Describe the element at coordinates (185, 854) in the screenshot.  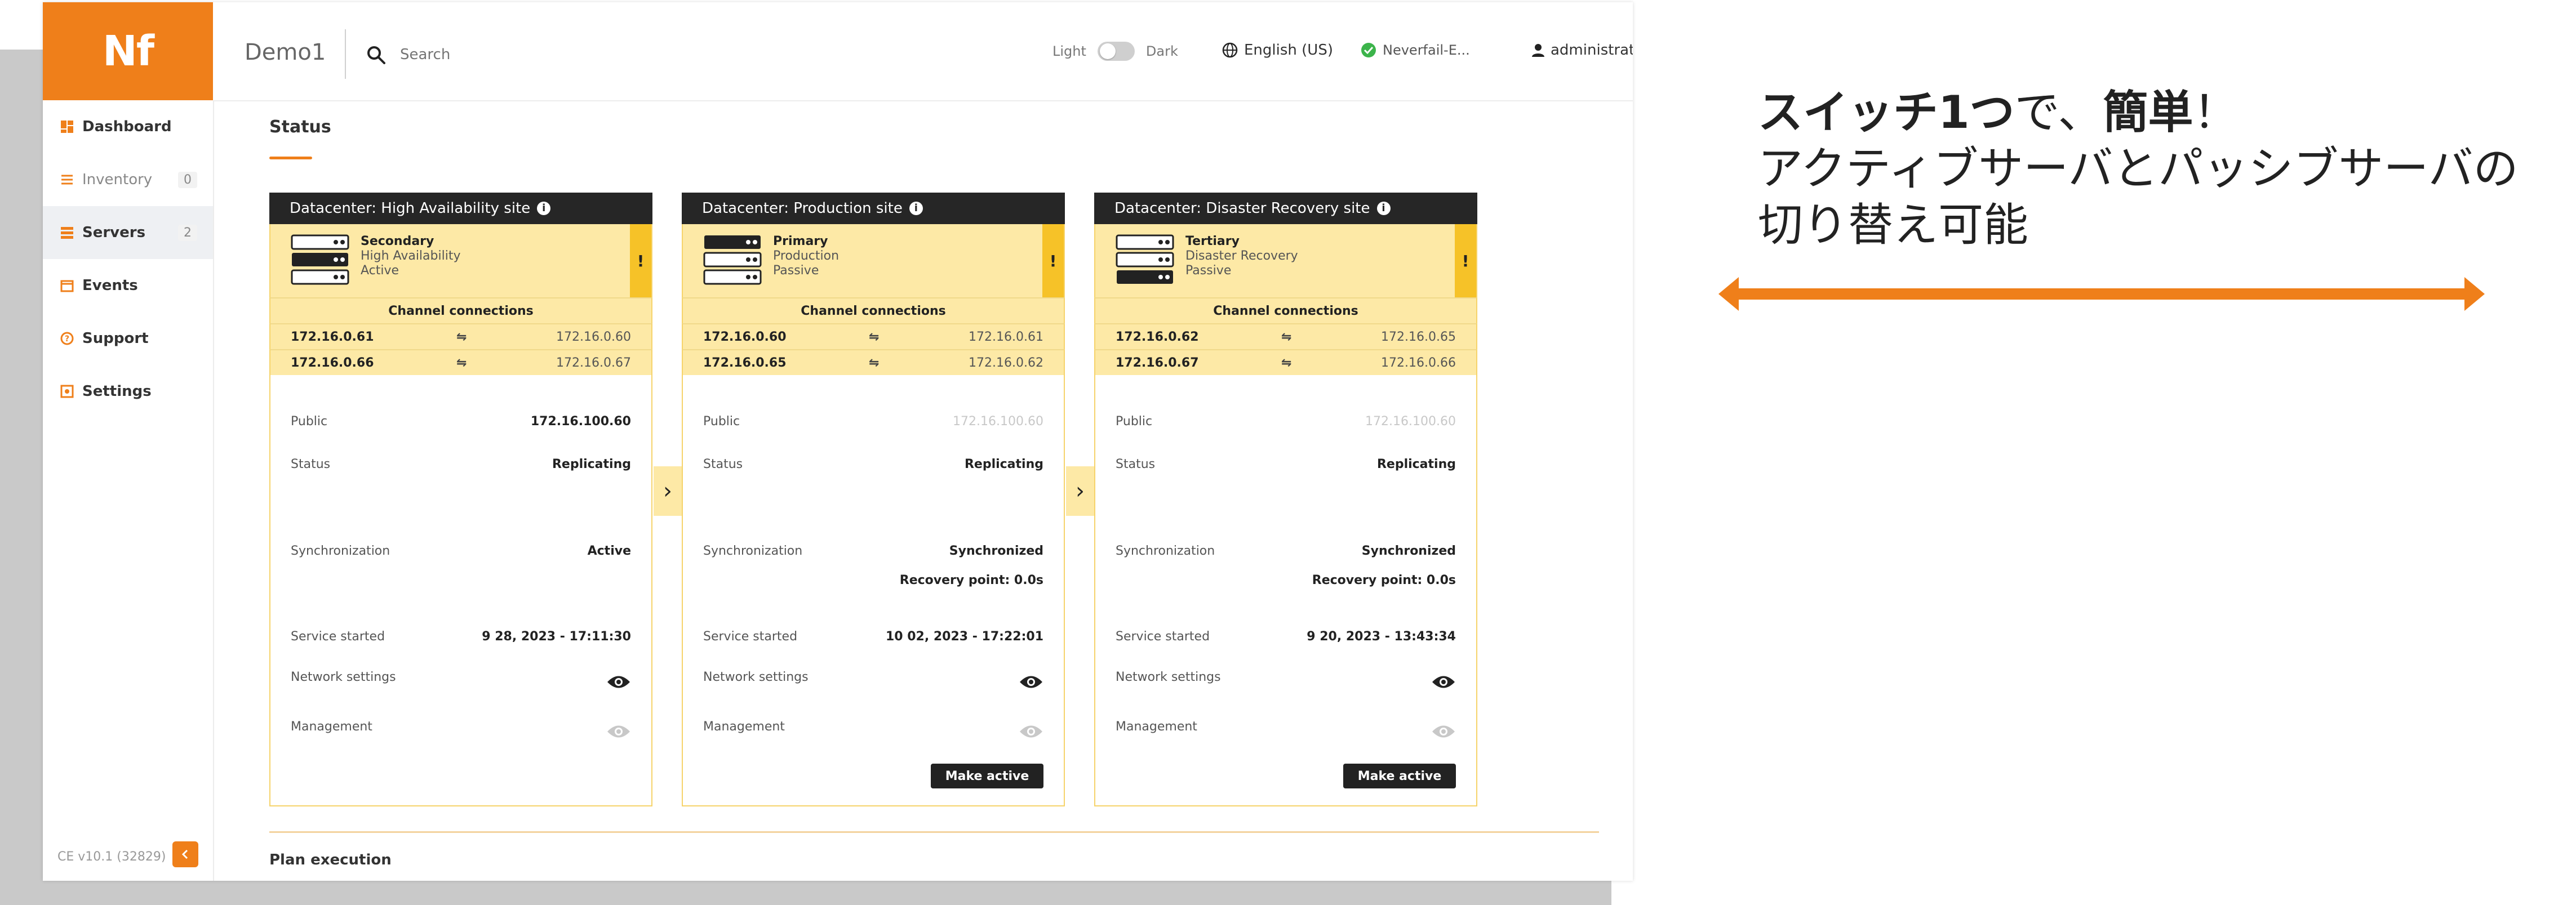
I see `collapse-sidebar-button` at that location.